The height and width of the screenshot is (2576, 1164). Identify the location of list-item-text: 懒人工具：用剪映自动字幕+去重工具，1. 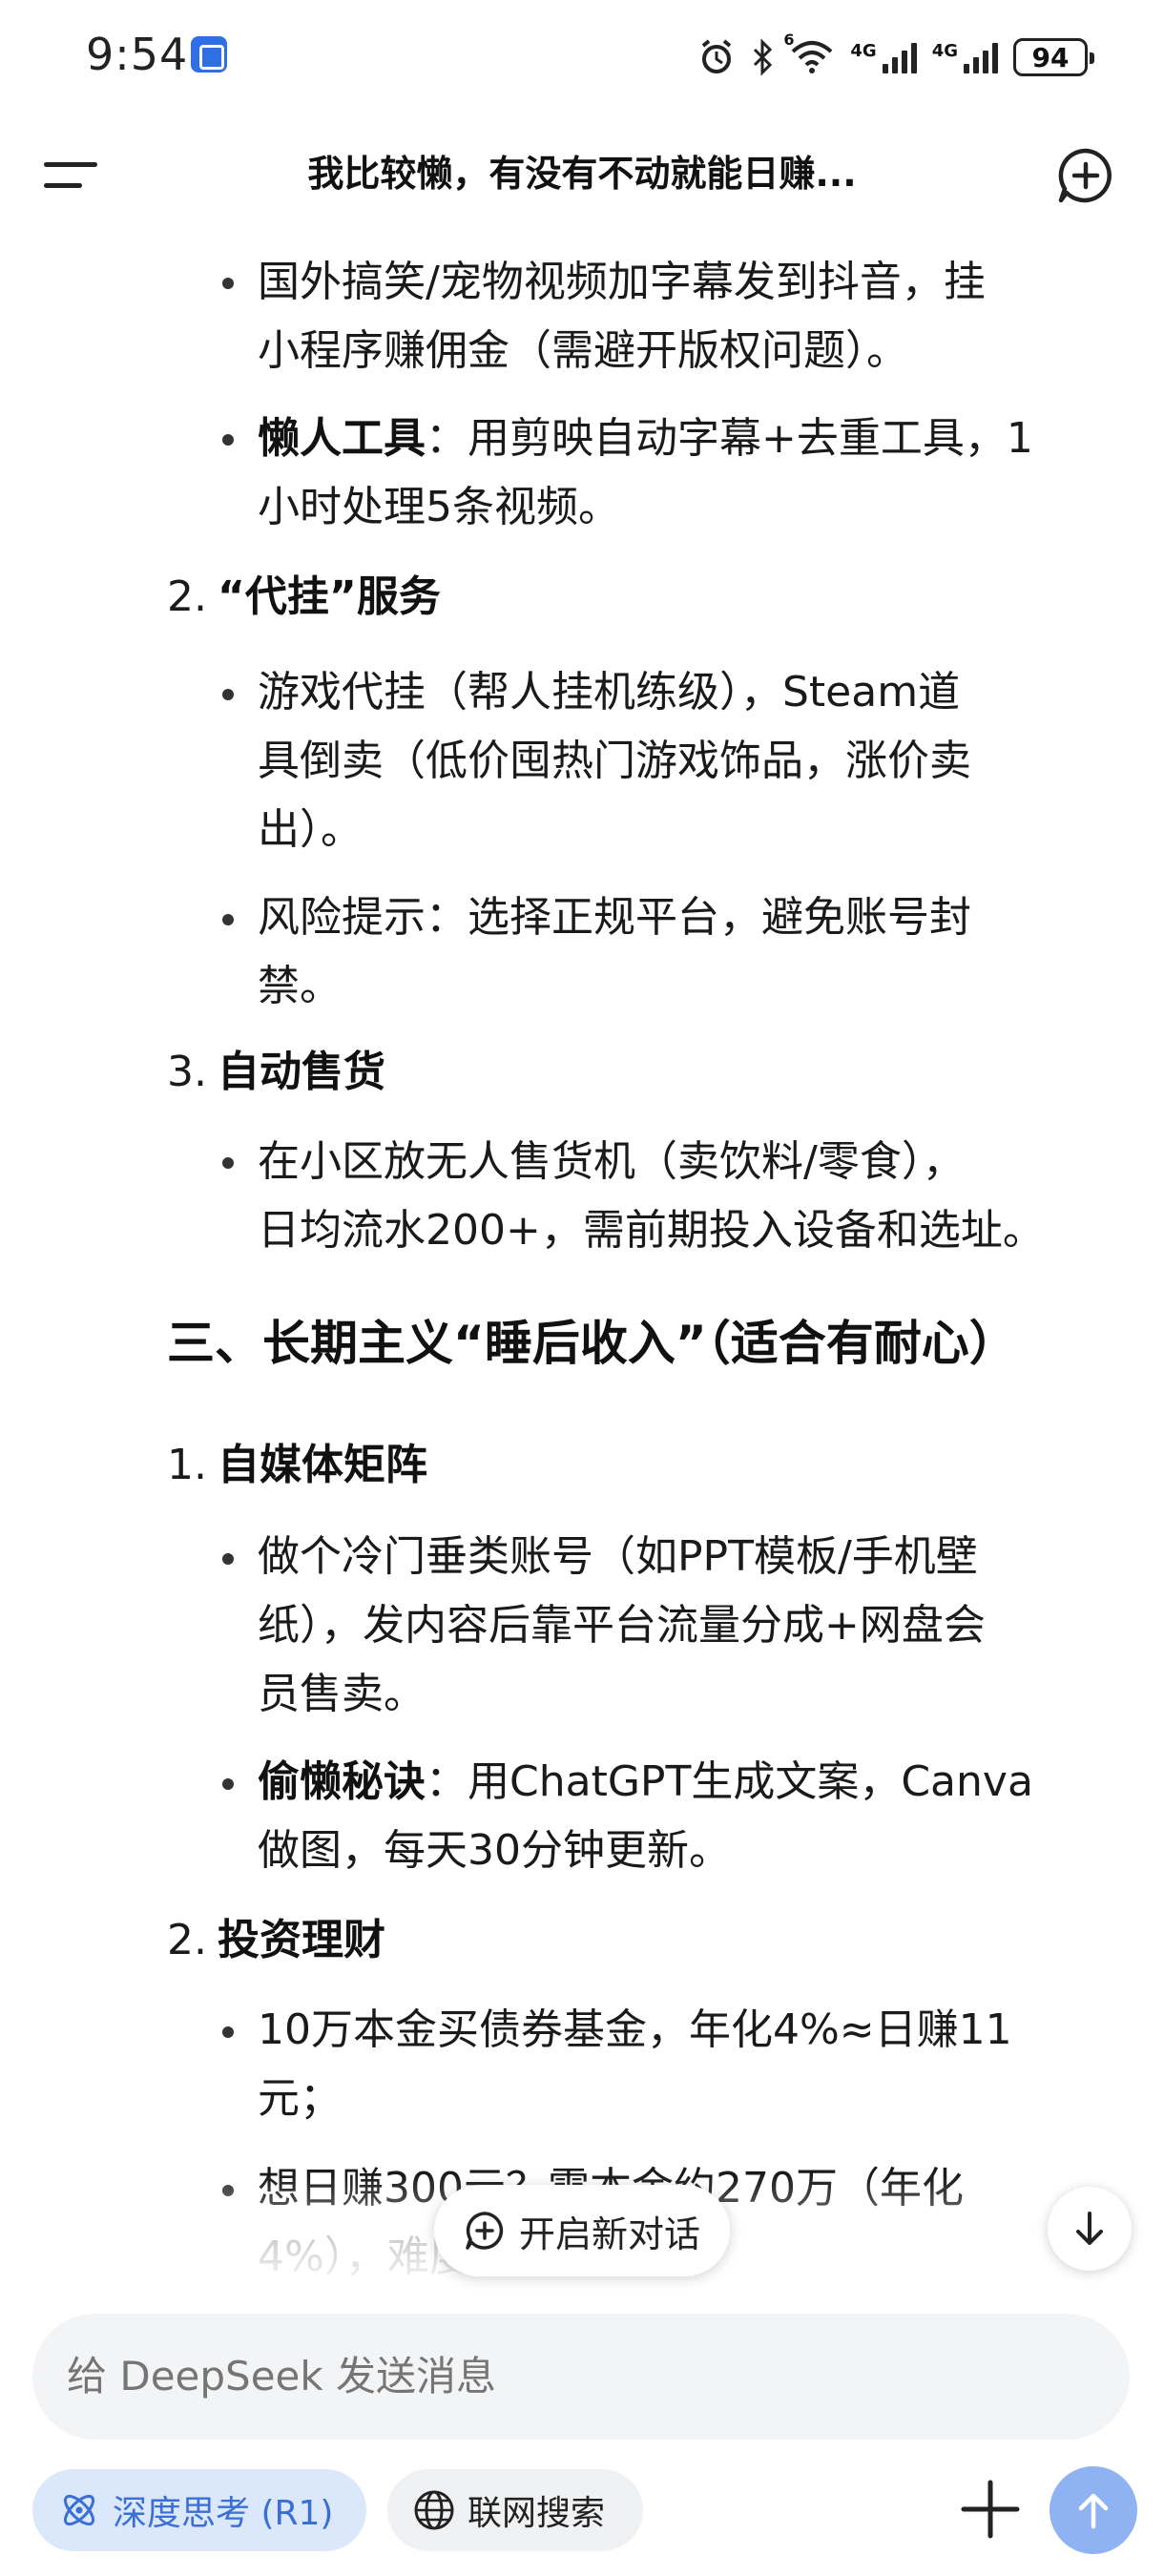
(646, 439).